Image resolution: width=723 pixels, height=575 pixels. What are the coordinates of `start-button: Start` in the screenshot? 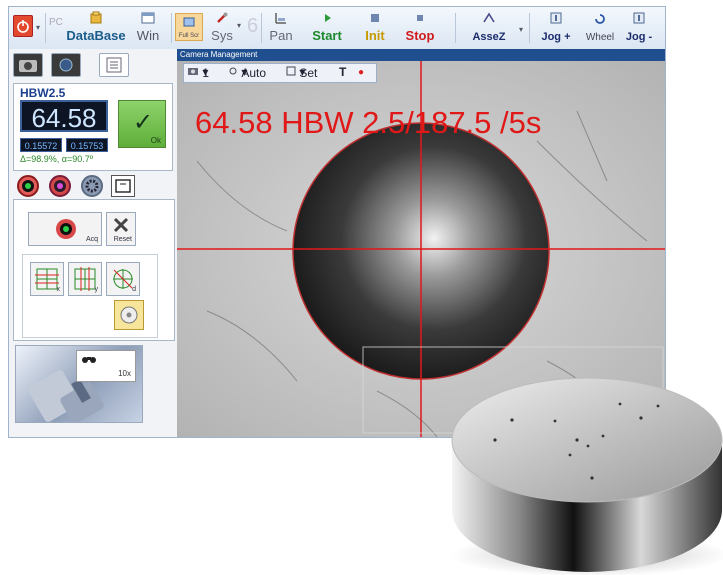 It's located at (327, 28).